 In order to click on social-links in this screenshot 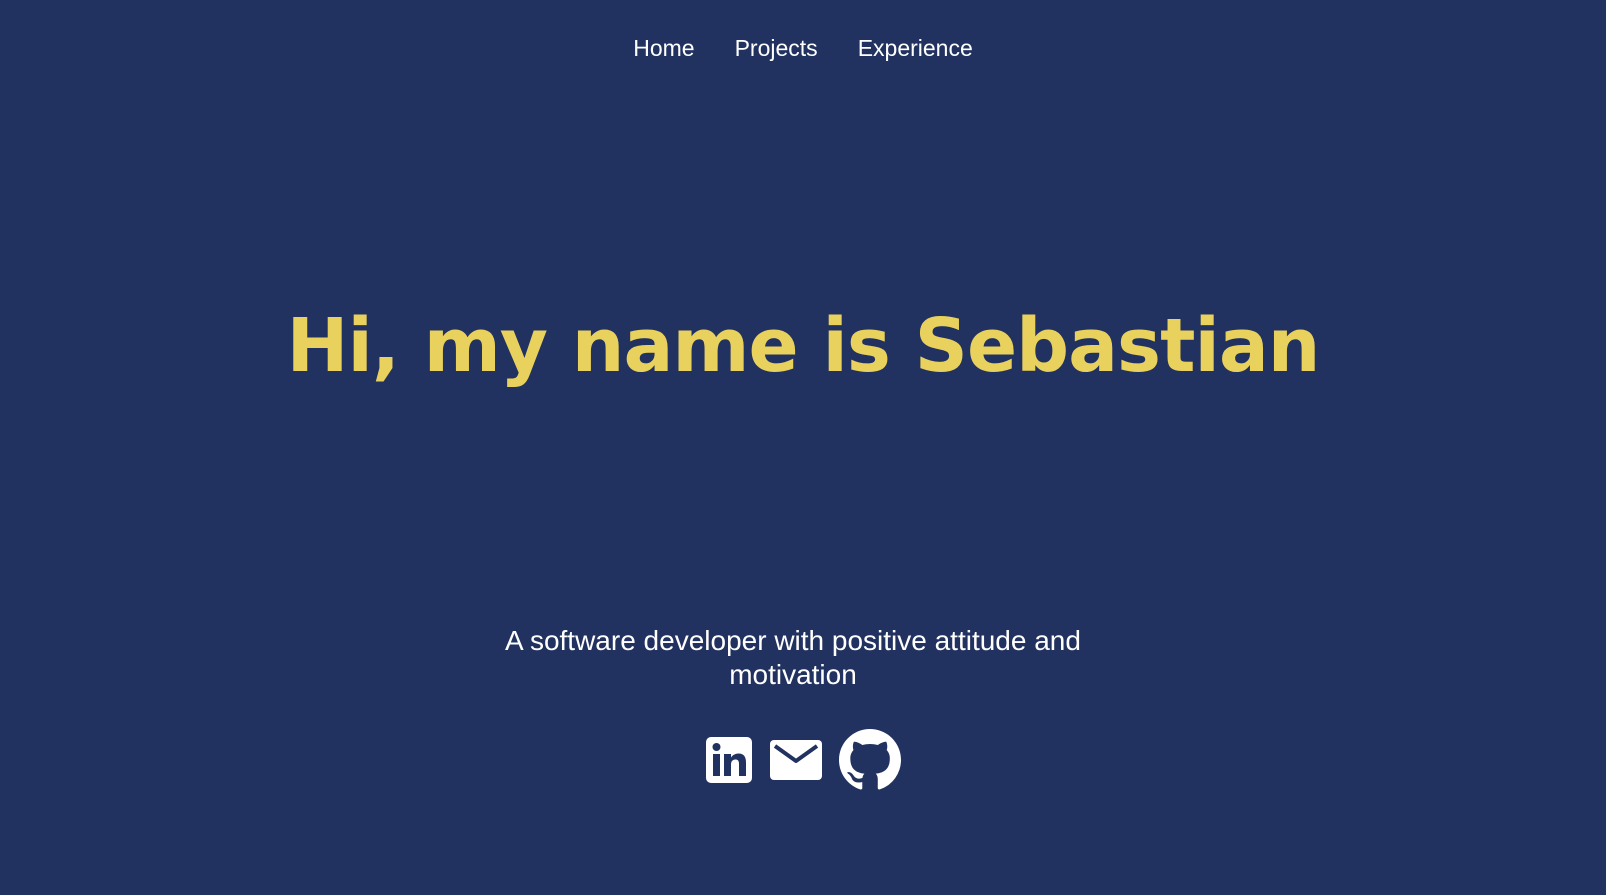, I will do `click(803, 760)`.